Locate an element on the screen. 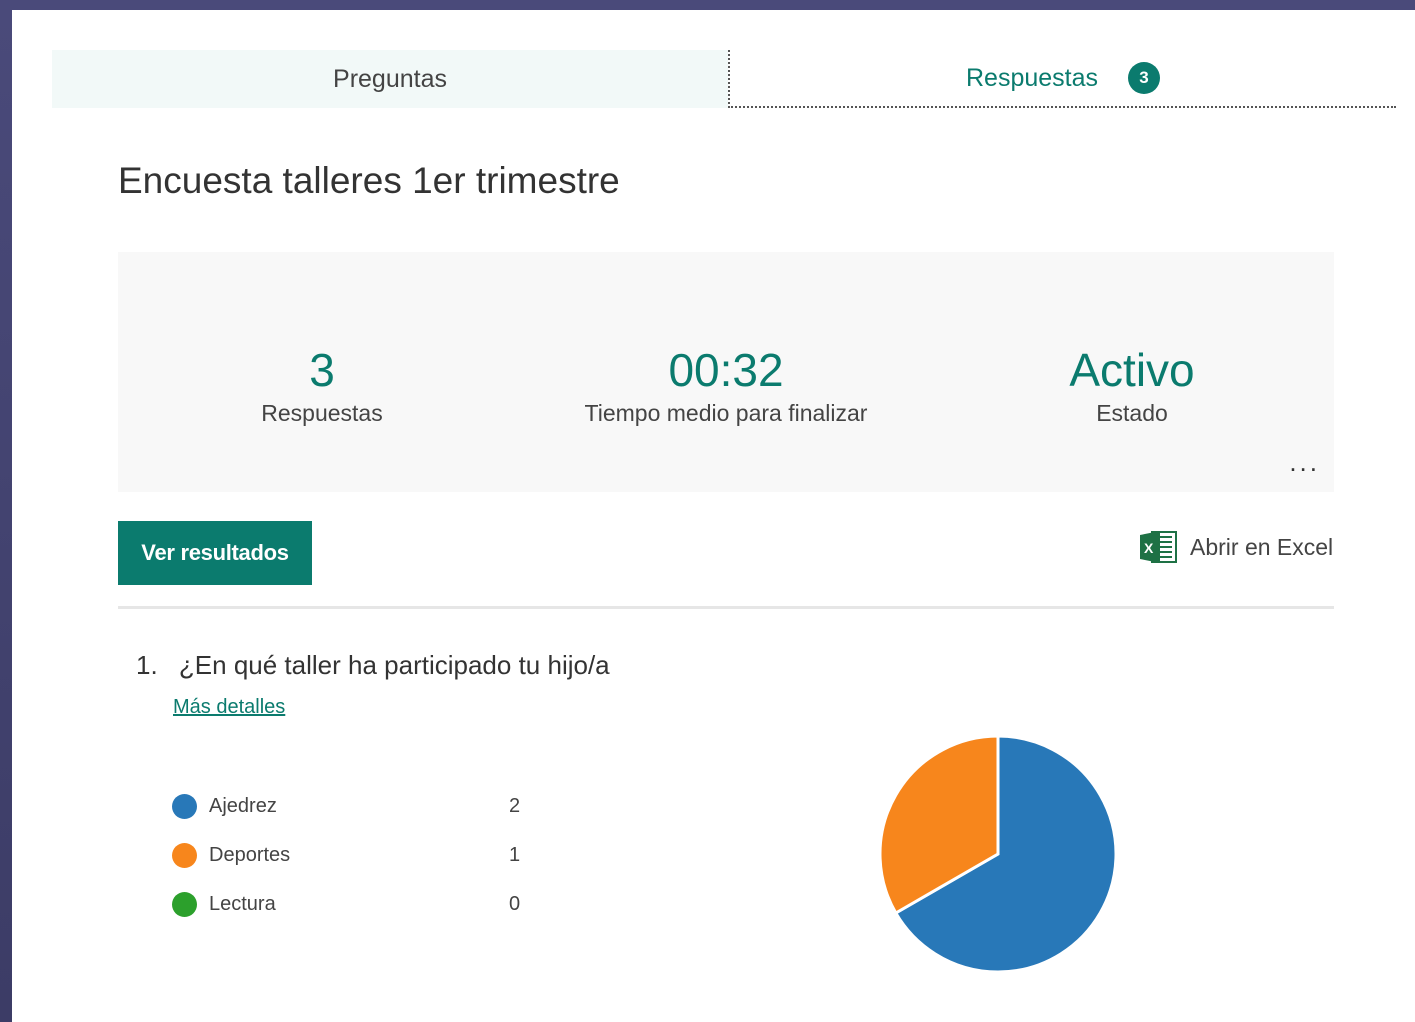 The image size is (1415, 1022). responses-count-badge: 3 is located at coordinates (1144, 78).